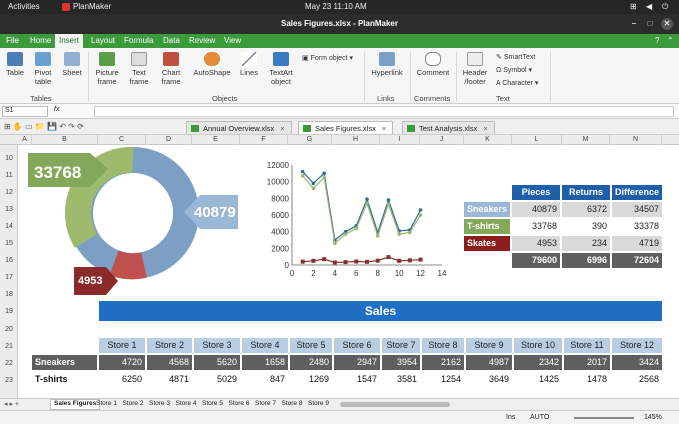 This screenshot has width=679, height=424. What do you see at coordinates (667, 24) in the screenshot?
I see `close-icon: ✕` at bounding box center [667, 24].